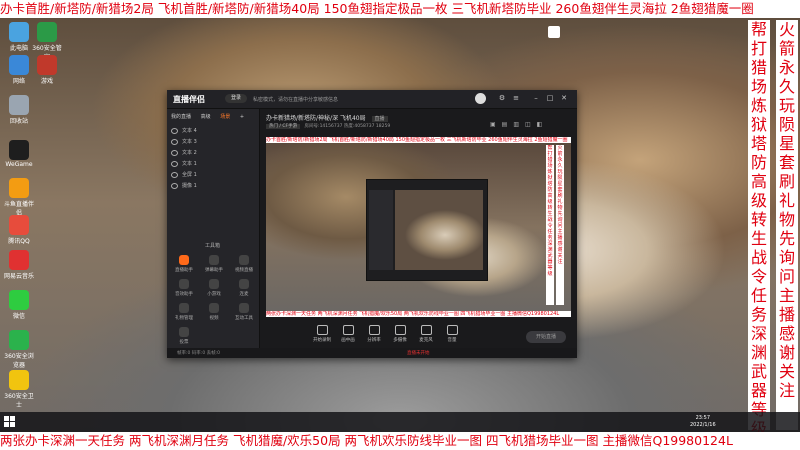 The width and height of the screenshot is (800, 450). What do you see at coordinates (244, 290) in the screenshot?
I see `tool-button: 连麦` at bounding box center [244, 290].